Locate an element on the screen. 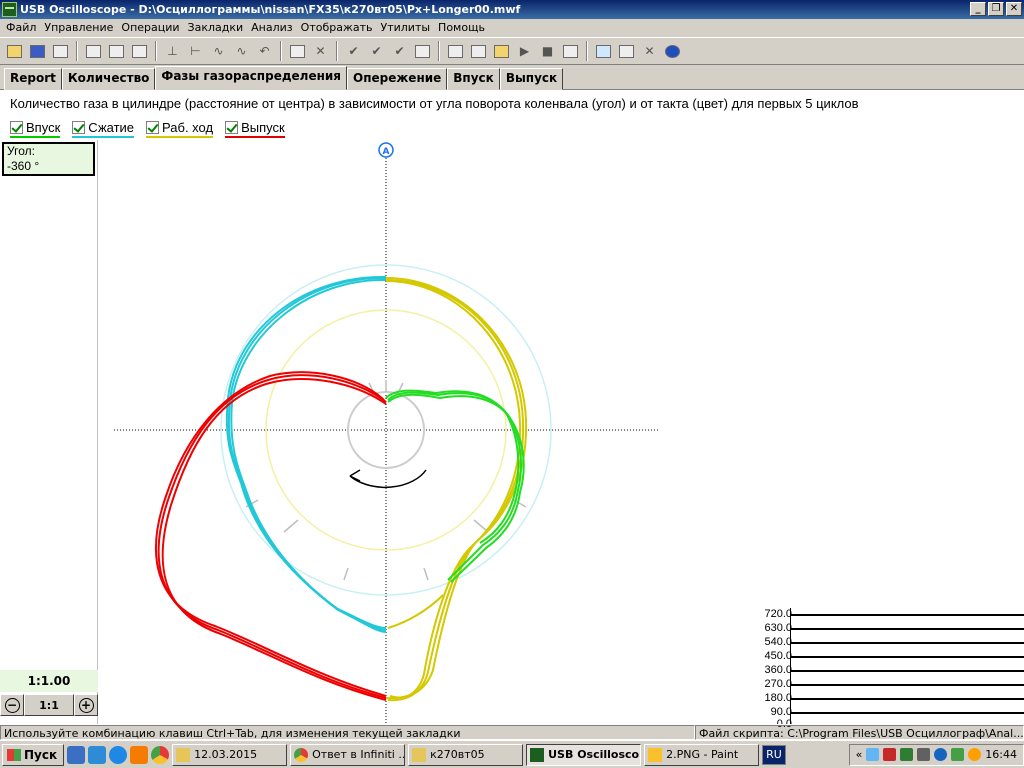  menu-utilities: Утилиты is located at coordinates (408, 28).